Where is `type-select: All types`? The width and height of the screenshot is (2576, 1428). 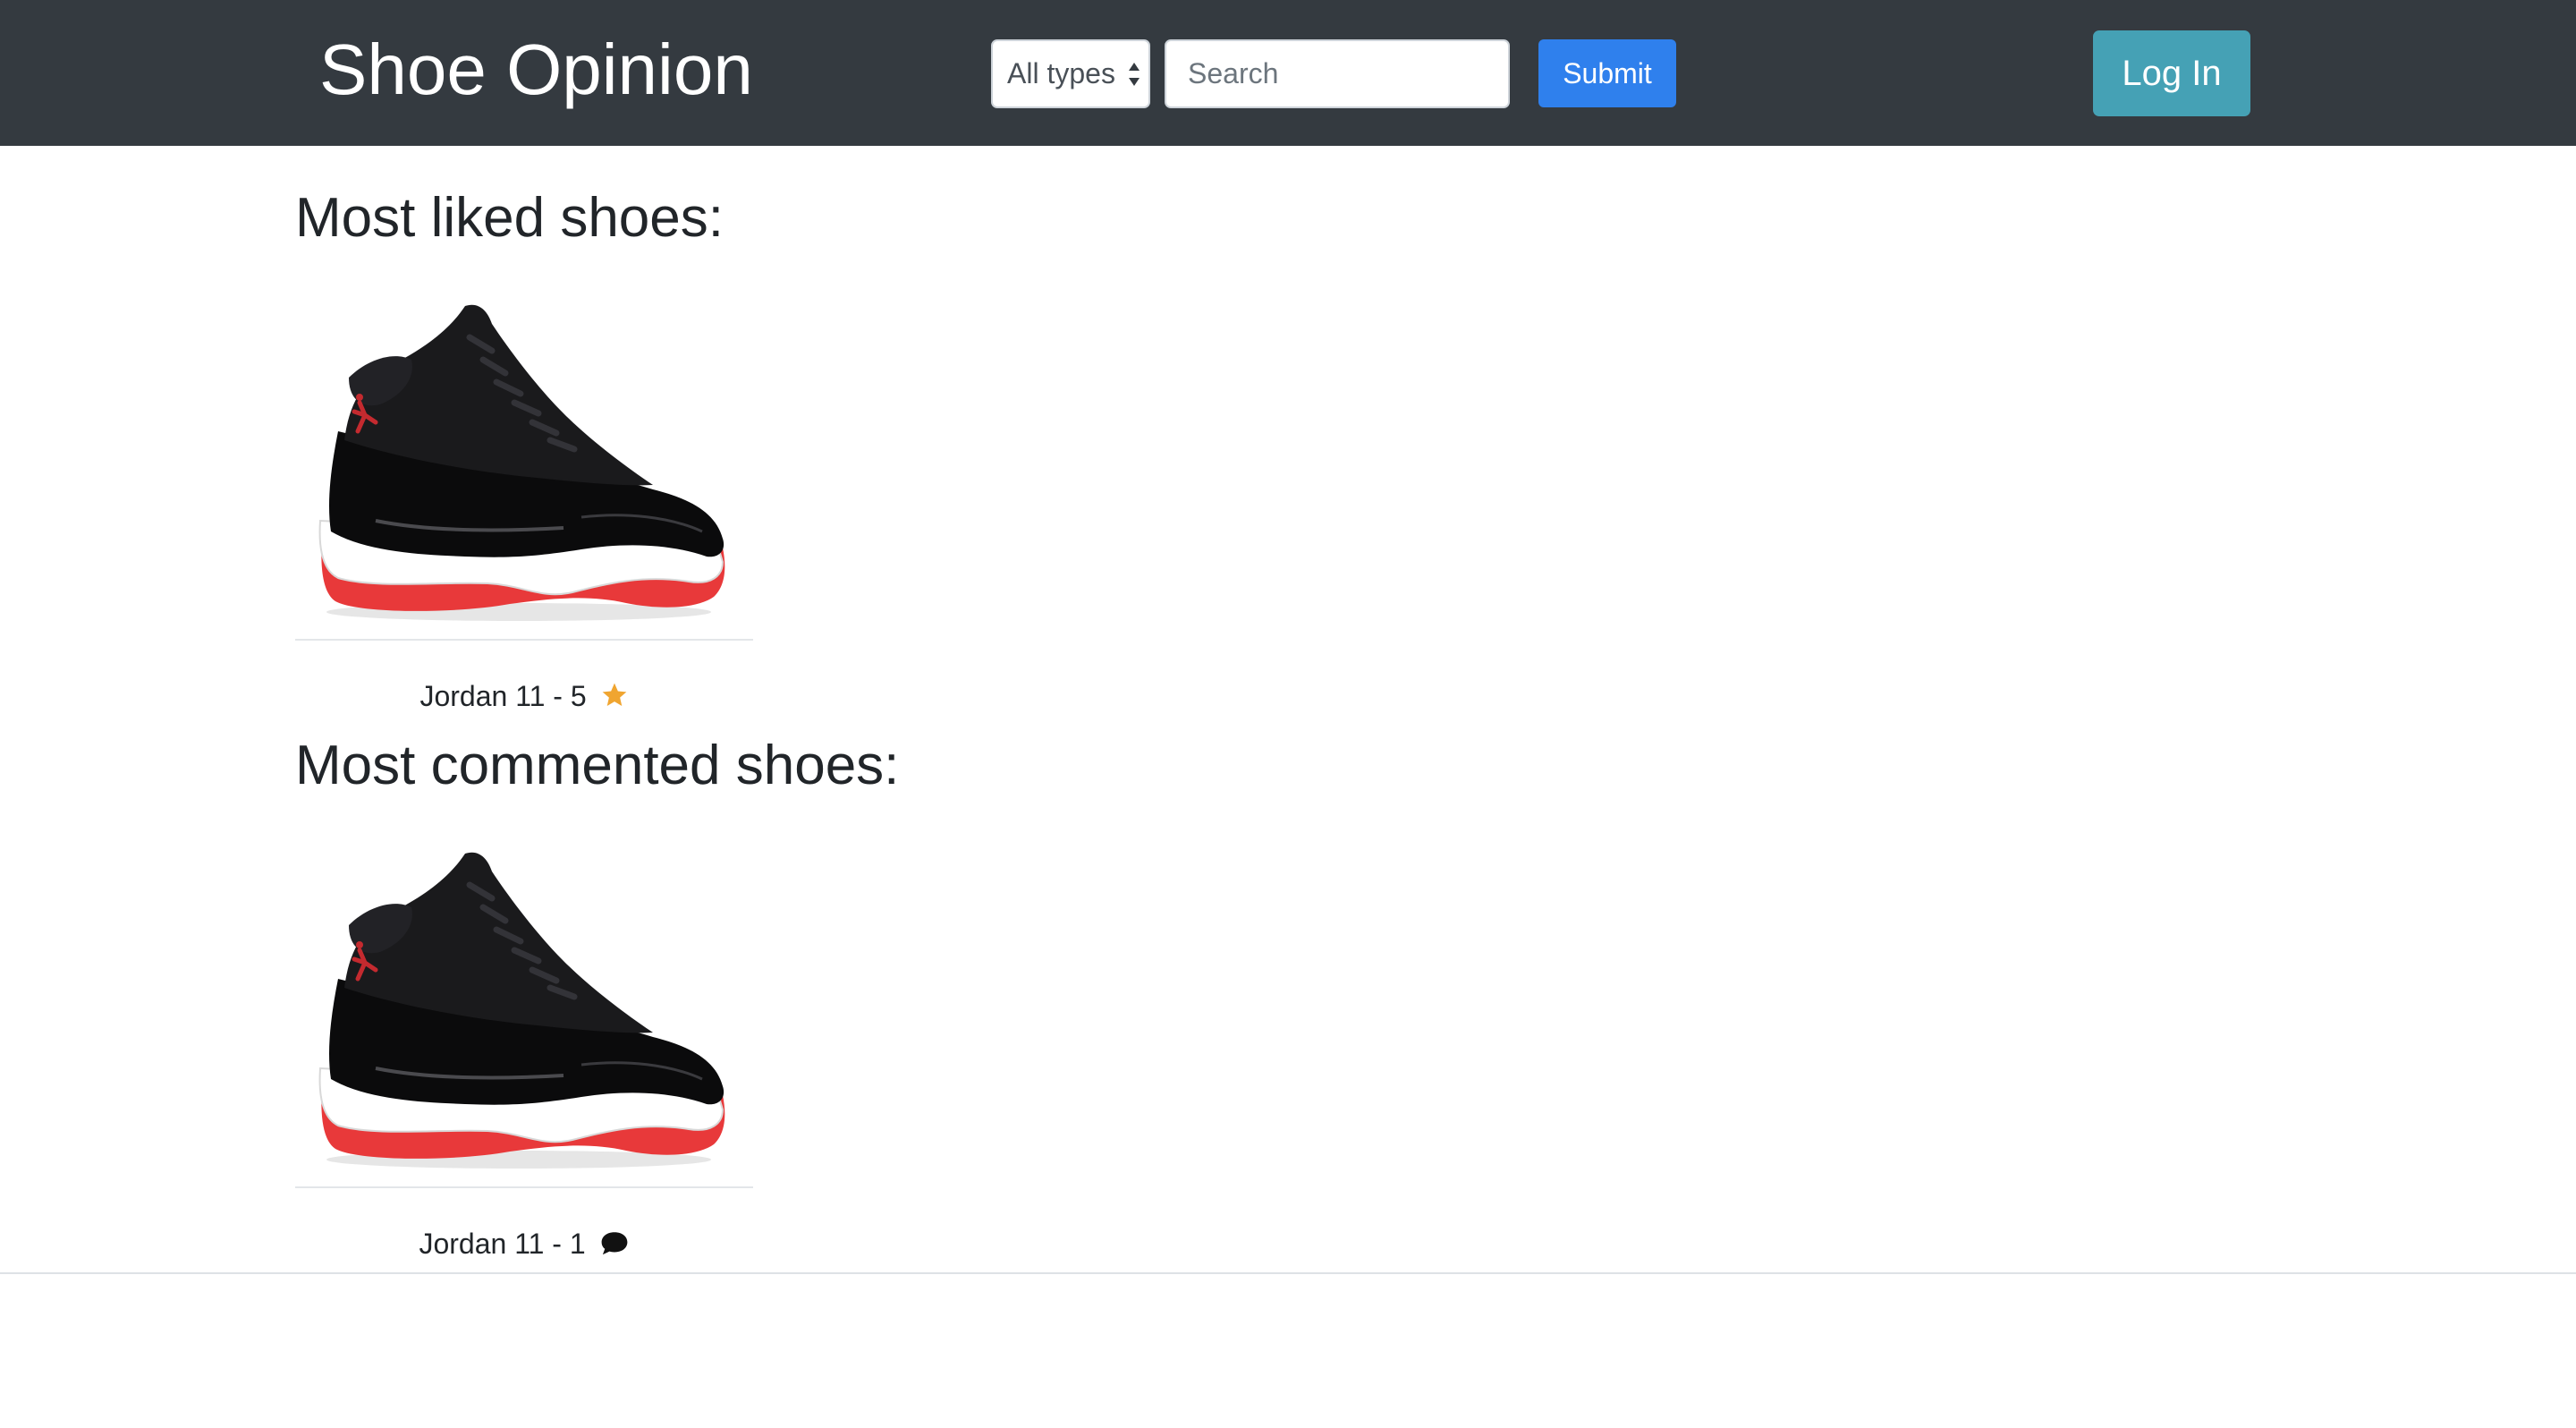
type-select: All types is located at coordinates (1070, 74).